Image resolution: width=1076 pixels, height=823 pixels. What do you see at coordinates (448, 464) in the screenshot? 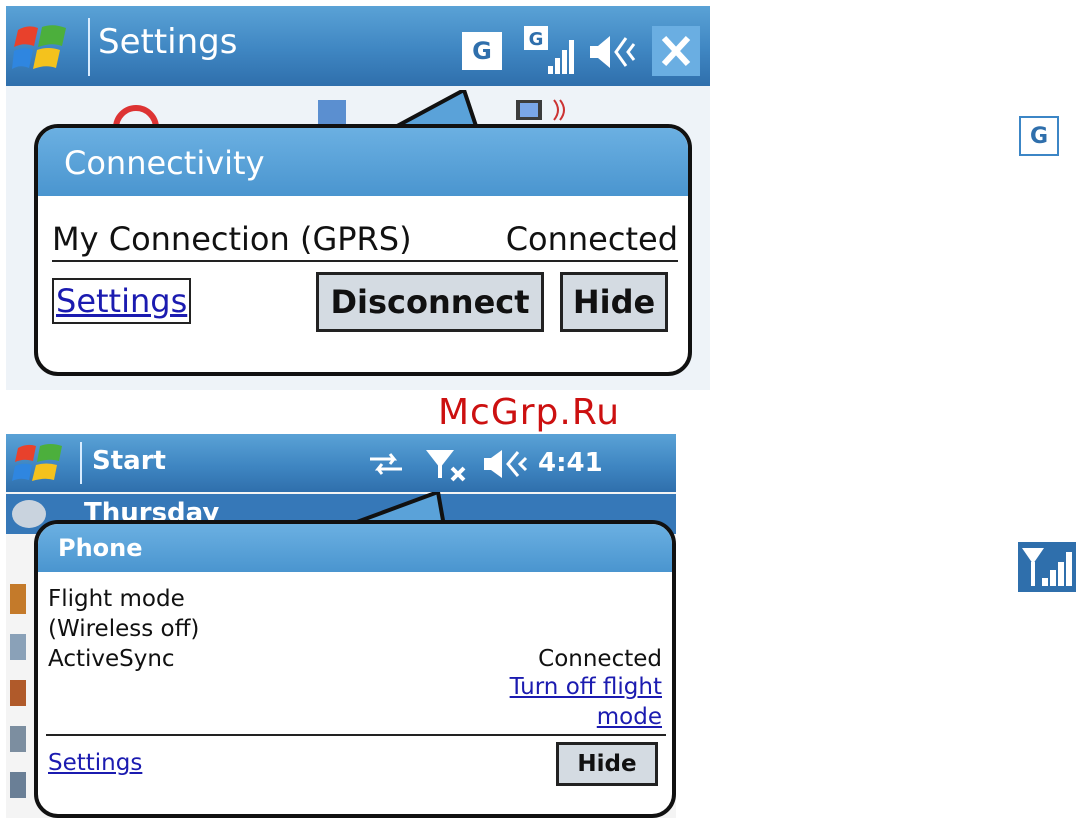
I see `signal-off-icon` at bounding box center [448, 464].